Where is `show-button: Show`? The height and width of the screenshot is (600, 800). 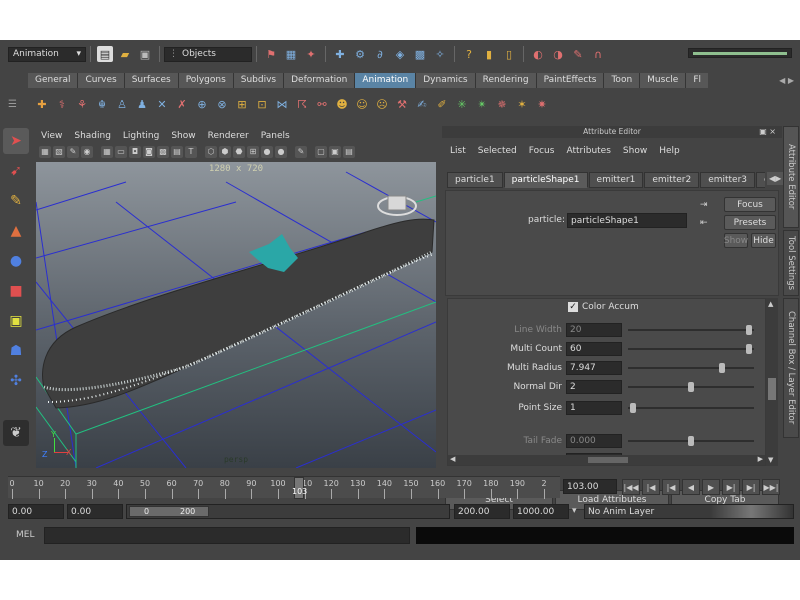
show-button: Show is located at coordinates (736, 240).